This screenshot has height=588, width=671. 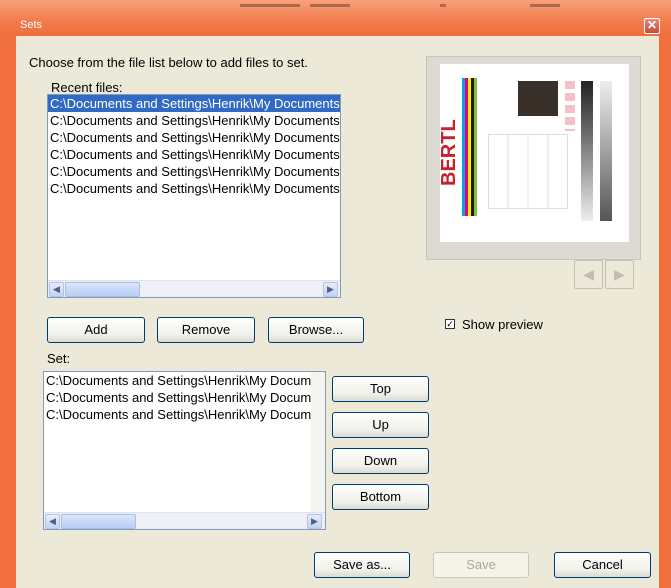 What do you see at coordinates (184, 520) in the screenshot?
I see `set-files-hscrollbar: ◀ ▶` at bounding box center [184, 520].